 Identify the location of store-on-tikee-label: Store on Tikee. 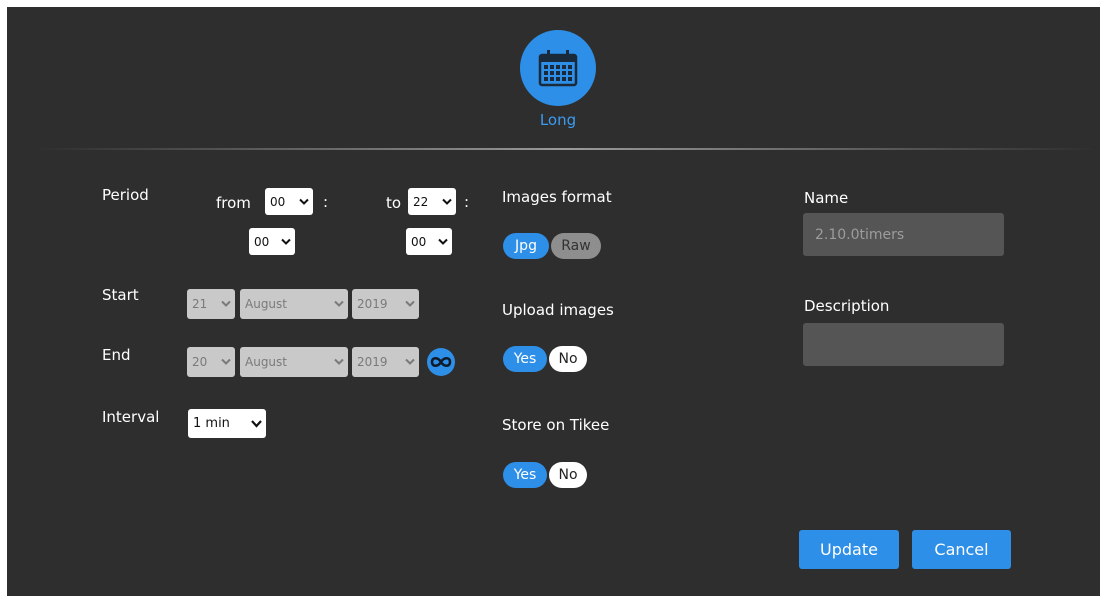
(556, 425).